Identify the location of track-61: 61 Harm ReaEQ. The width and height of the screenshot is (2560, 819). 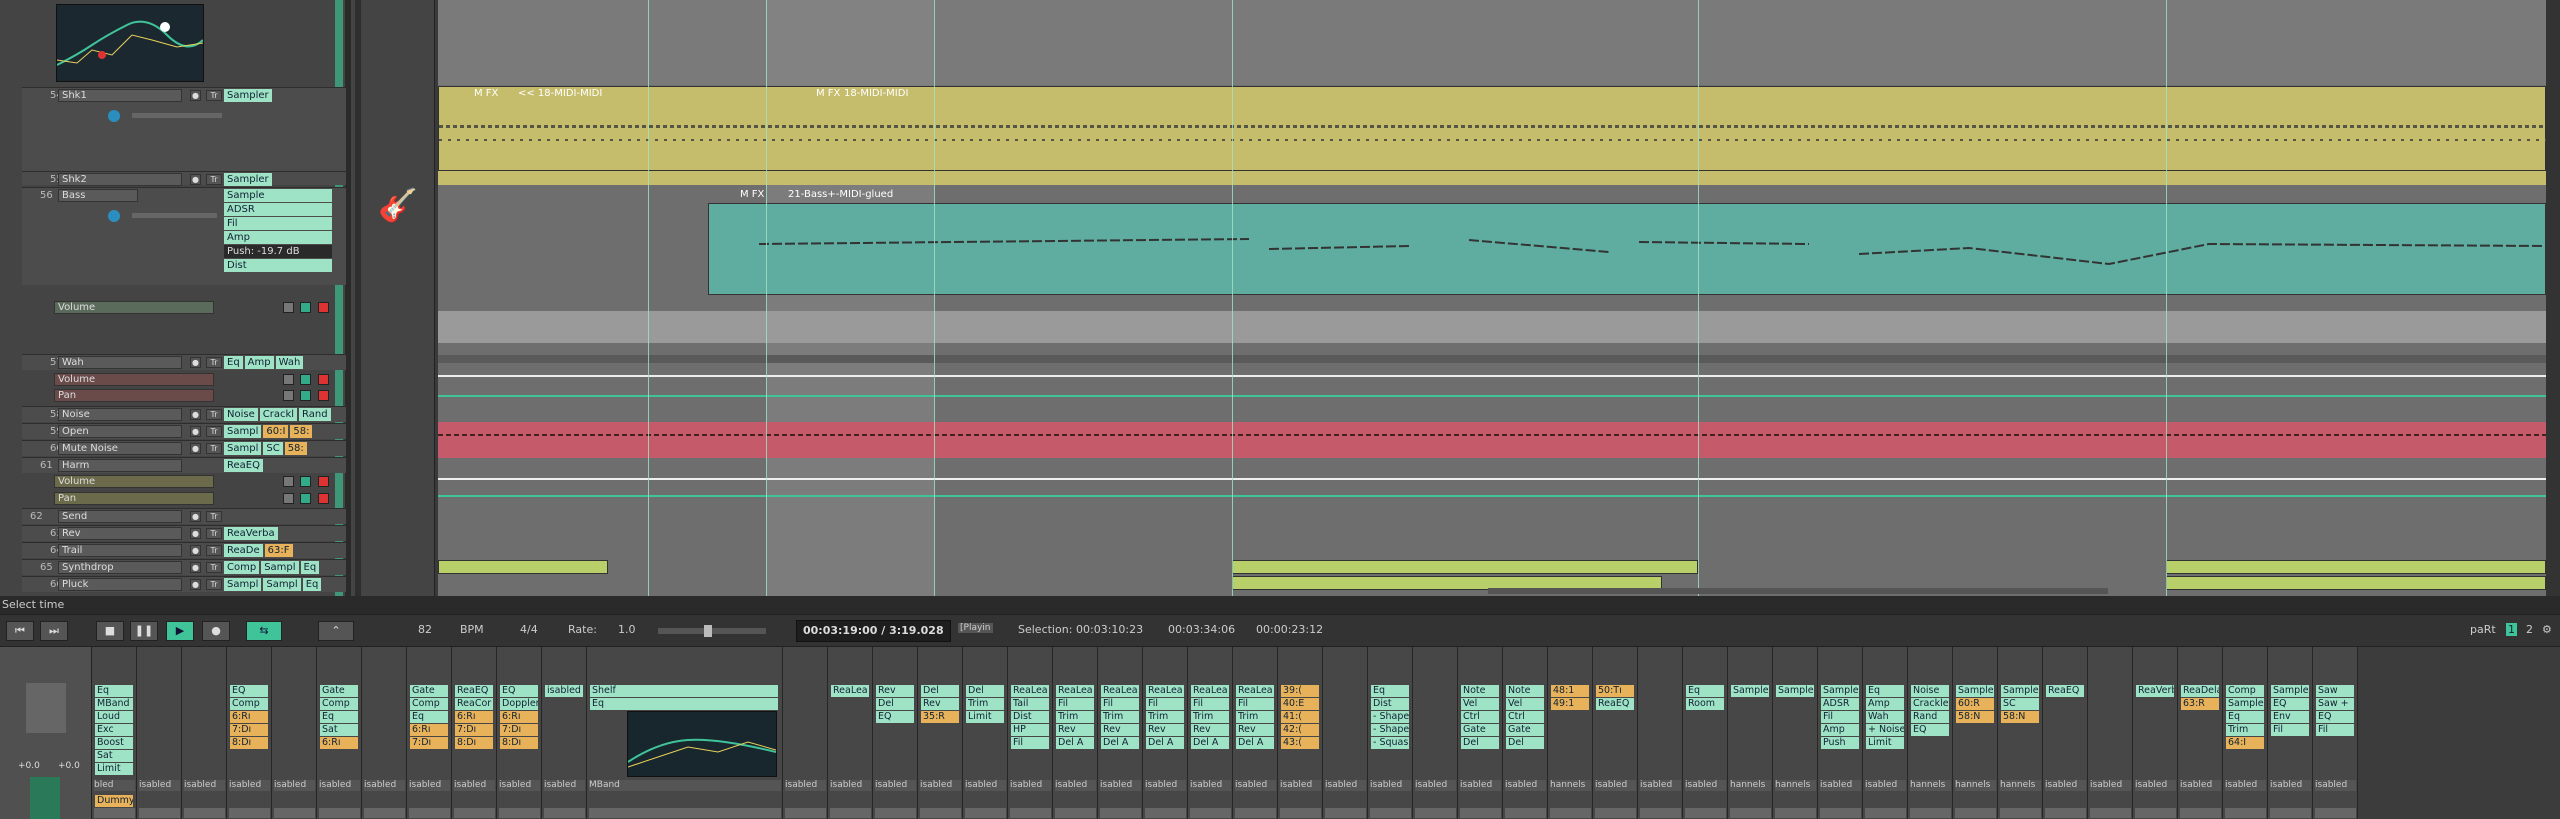
(184, 465).